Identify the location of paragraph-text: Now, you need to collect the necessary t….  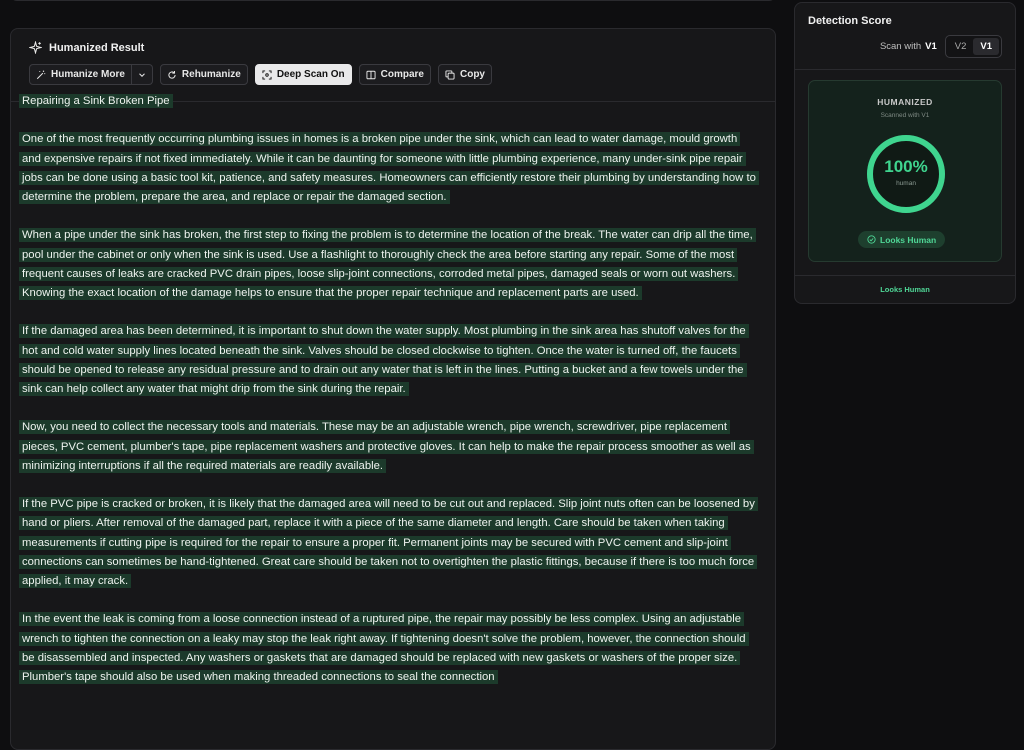
(386, 446).